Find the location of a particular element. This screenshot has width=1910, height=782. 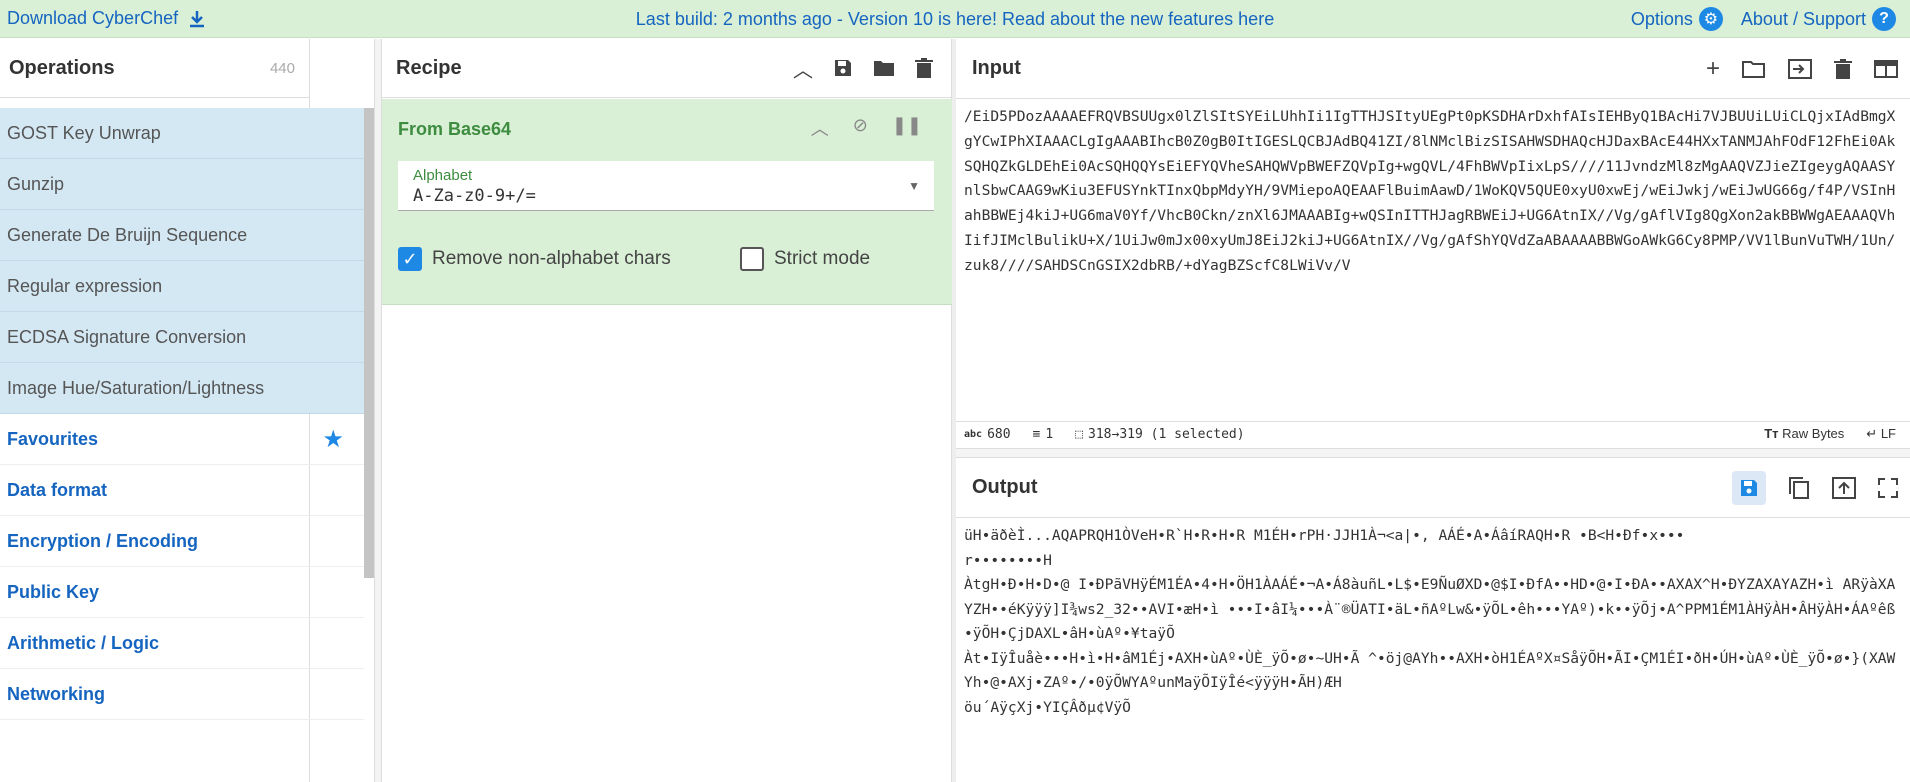

about-label: About / Support is located at coordinates (1803, 19).